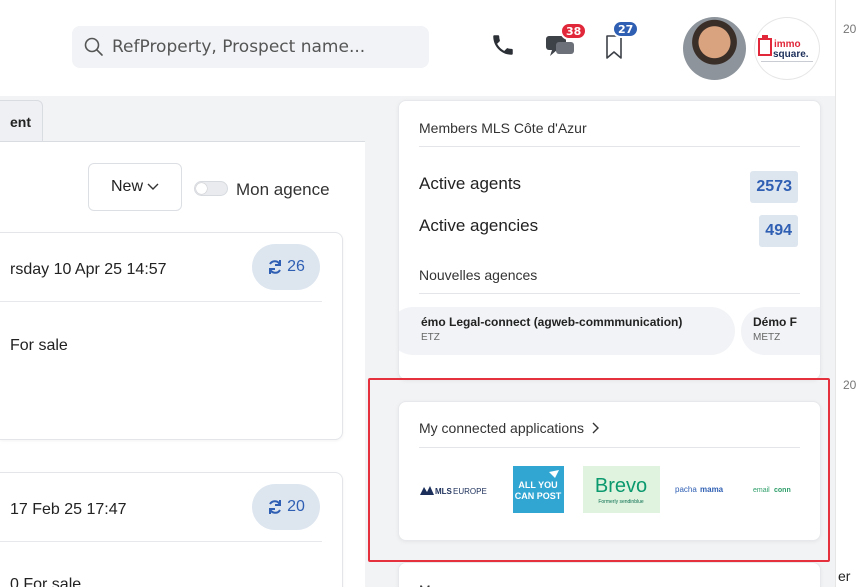 The width and height of the screenshot is (857, 587). Describe the element at coordinates (430, 337) in the screenshot. I see `agency-city: ETZ` at that location.